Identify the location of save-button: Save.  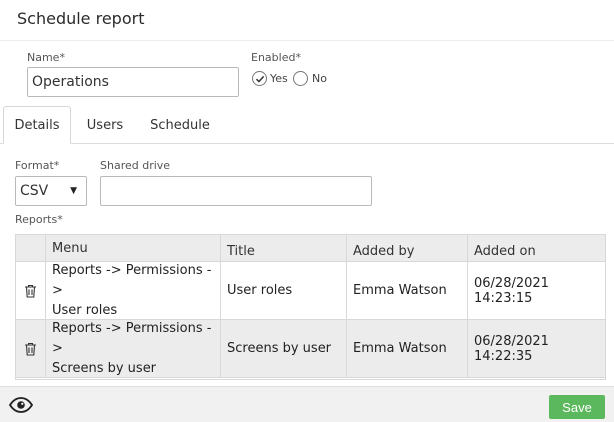
(577, 407).